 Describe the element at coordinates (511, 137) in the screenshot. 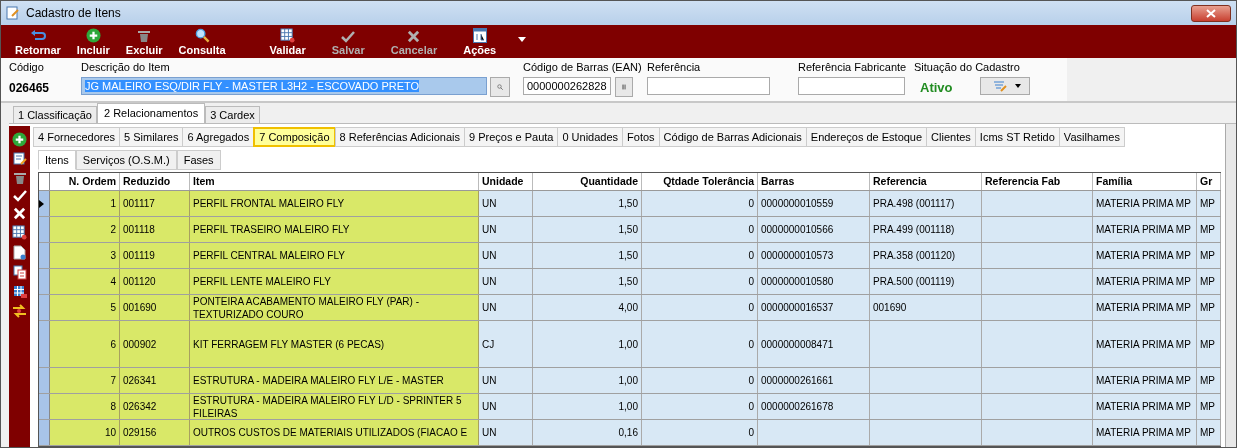

I see `tab: 9 Preços e Pauta` at that location.